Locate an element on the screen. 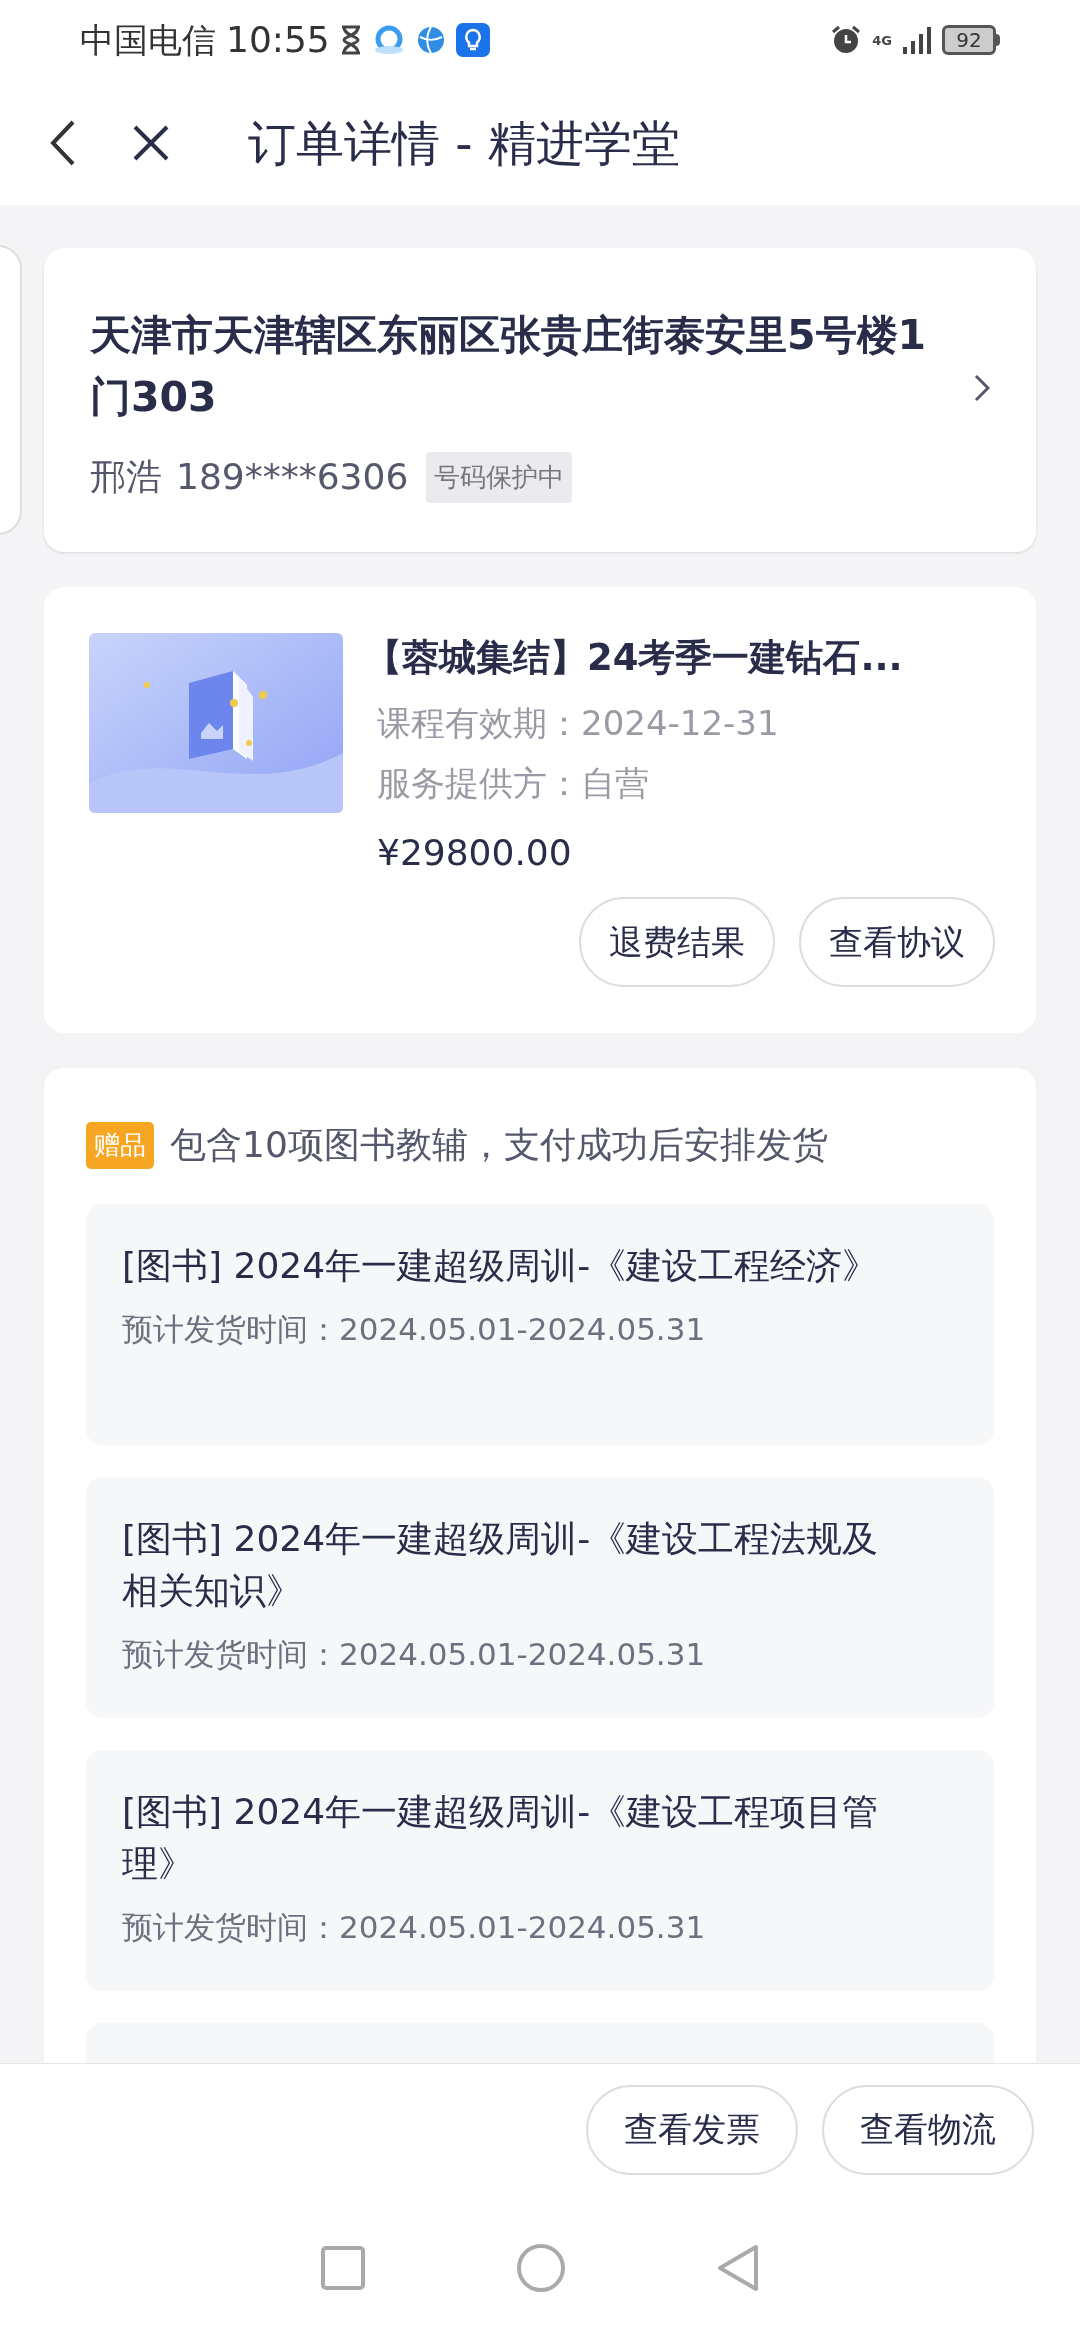 This screenshot has height=2340, width=1080. book-item: [图书] 2024年一建超级周训-《建设工程法规及相关知识》 预计发货时间：2024.05.01-2024.05.31 is located at coordinates (540, 1597).